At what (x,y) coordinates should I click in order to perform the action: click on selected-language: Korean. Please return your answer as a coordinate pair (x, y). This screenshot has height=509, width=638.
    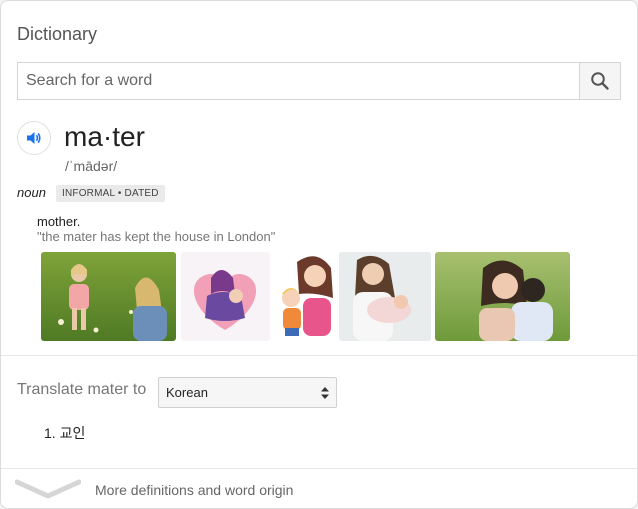
    Looking at the image, I should click on (187, 392).